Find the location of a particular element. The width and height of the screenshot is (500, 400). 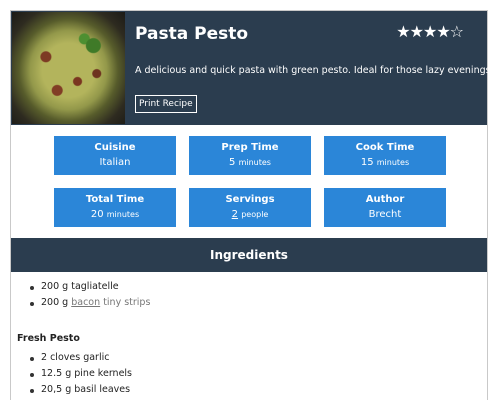

ingredient-item: 12.5 g pine kernels is located at coordinates (258, 374).